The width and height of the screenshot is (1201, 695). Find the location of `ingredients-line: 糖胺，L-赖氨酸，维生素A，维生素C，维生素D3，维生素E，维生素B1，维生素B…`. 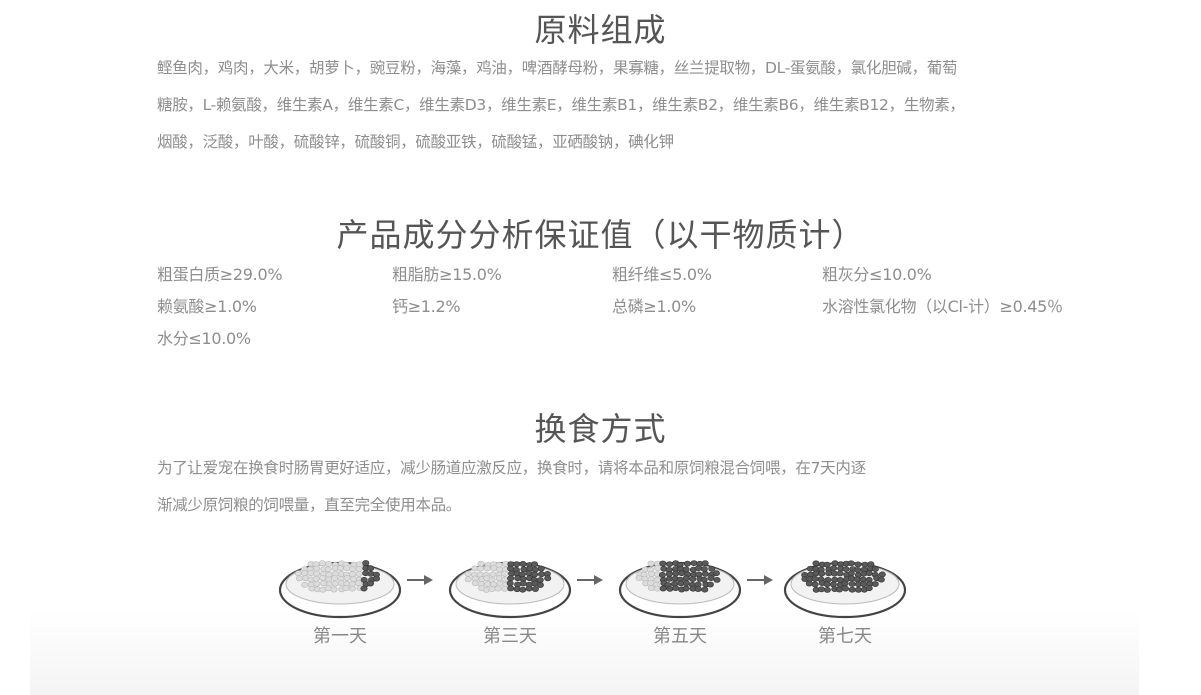

ingredients-line: 糖胺，L-赖氨酸，维生素A，维生素C，维生素D3，维生素E，维生素B1，维生素B… is located at coordinates (561, 105).